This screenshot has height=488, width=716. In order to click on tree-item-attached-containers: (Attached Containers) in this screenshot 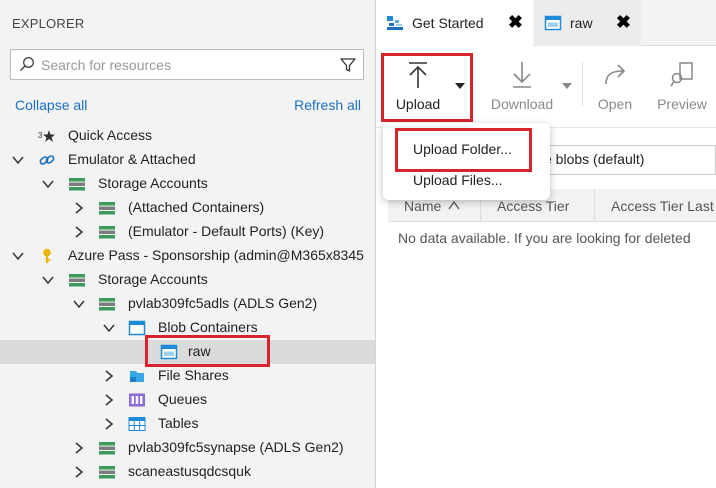, I will do `click(187, 208)`.